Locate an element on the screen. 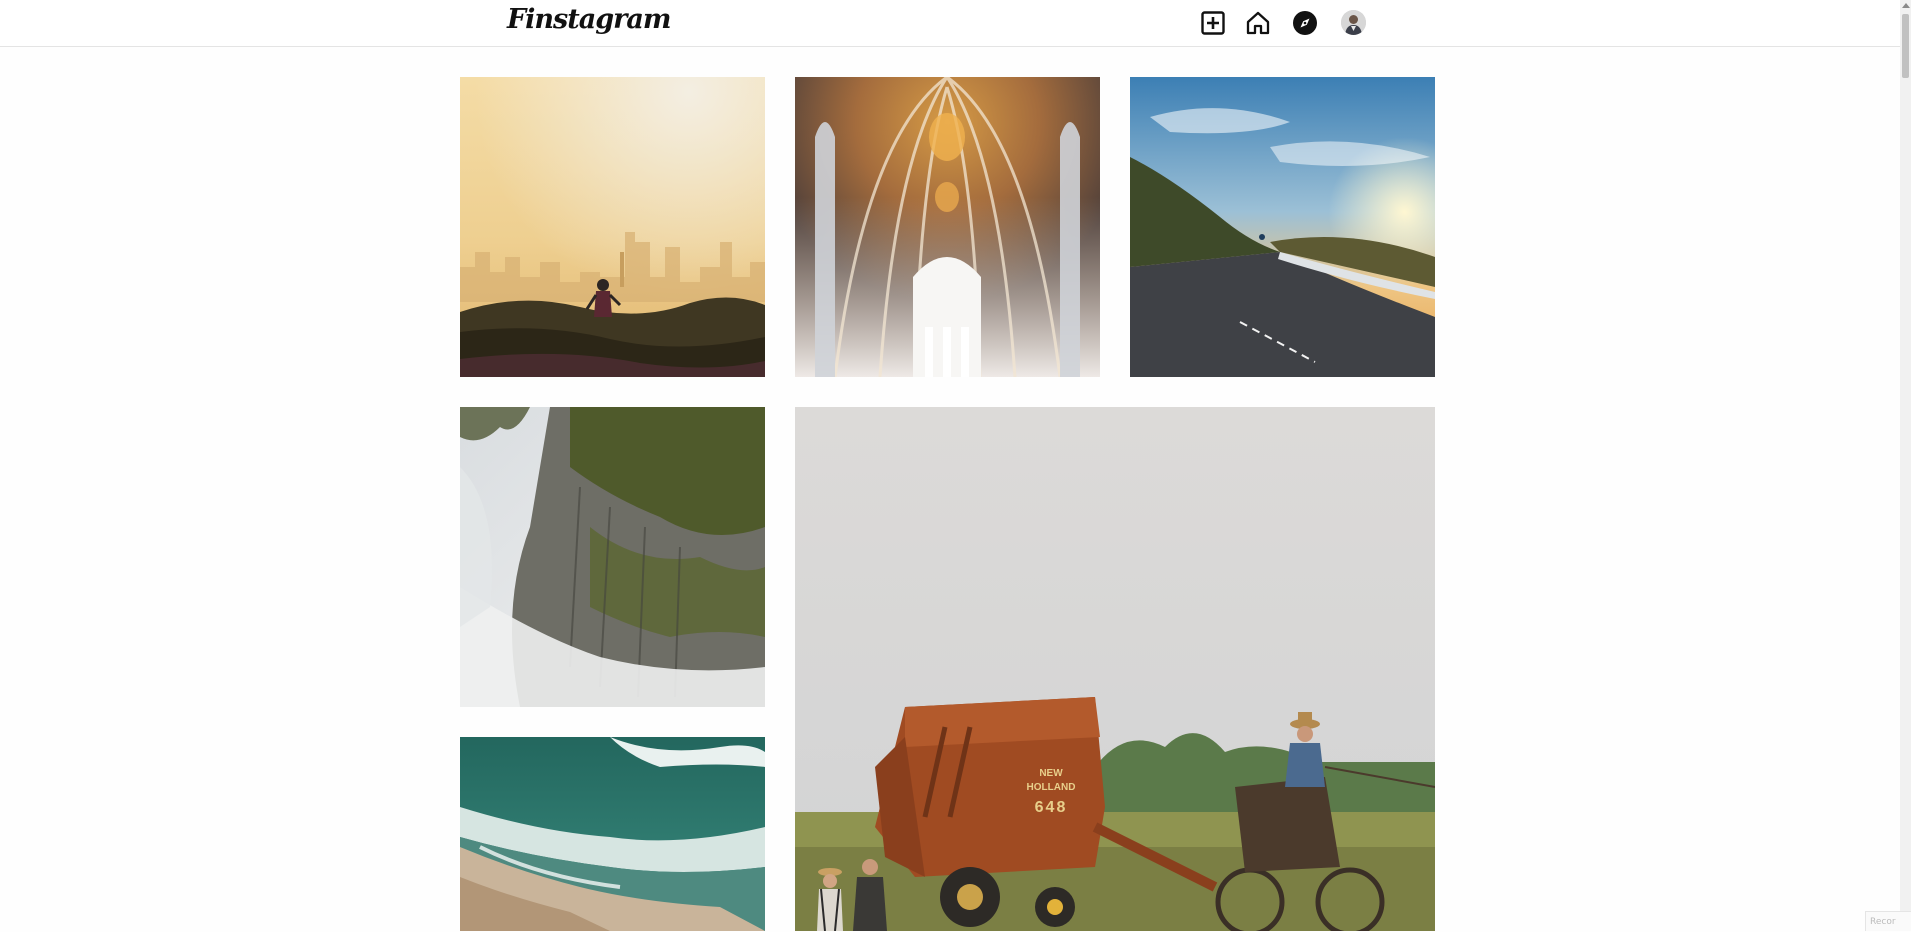 The image size is (1911, 932). app-logo: Finstagram is located at coordinates (589, 19).